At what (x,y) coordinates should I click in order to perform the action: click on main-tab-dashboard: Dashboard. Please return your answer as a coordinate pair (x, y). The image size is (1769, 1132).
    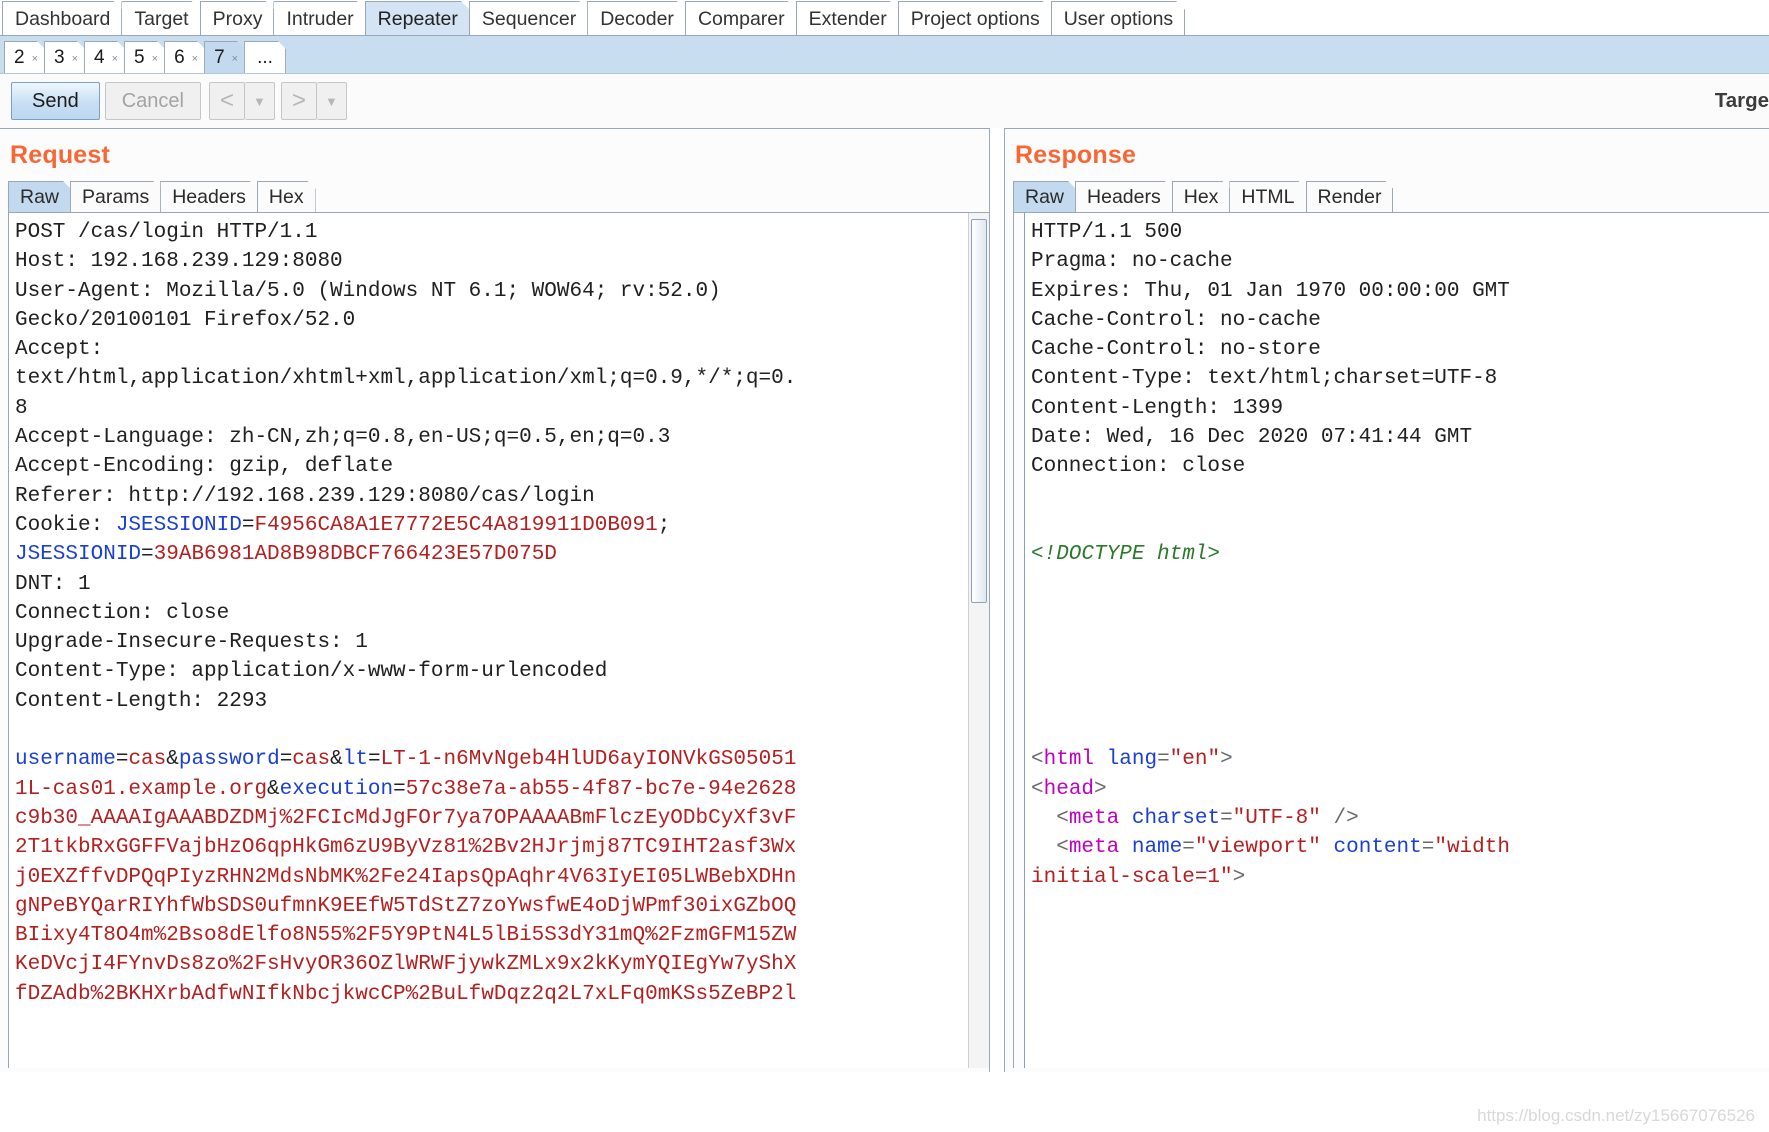
    Looking at the image, I should click on (62, 18).